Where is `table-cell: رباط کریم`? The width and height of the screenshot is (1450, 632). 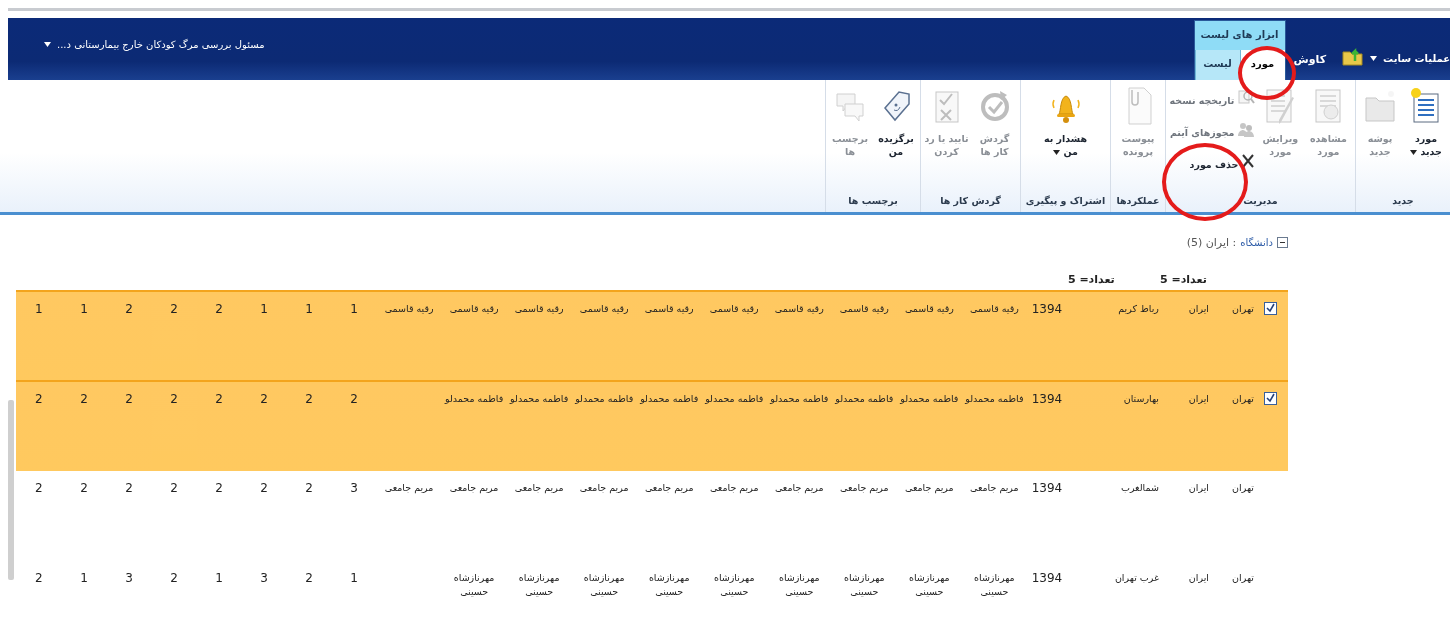 table-cell: رباط کریم is located at coordinates (1112, 336).